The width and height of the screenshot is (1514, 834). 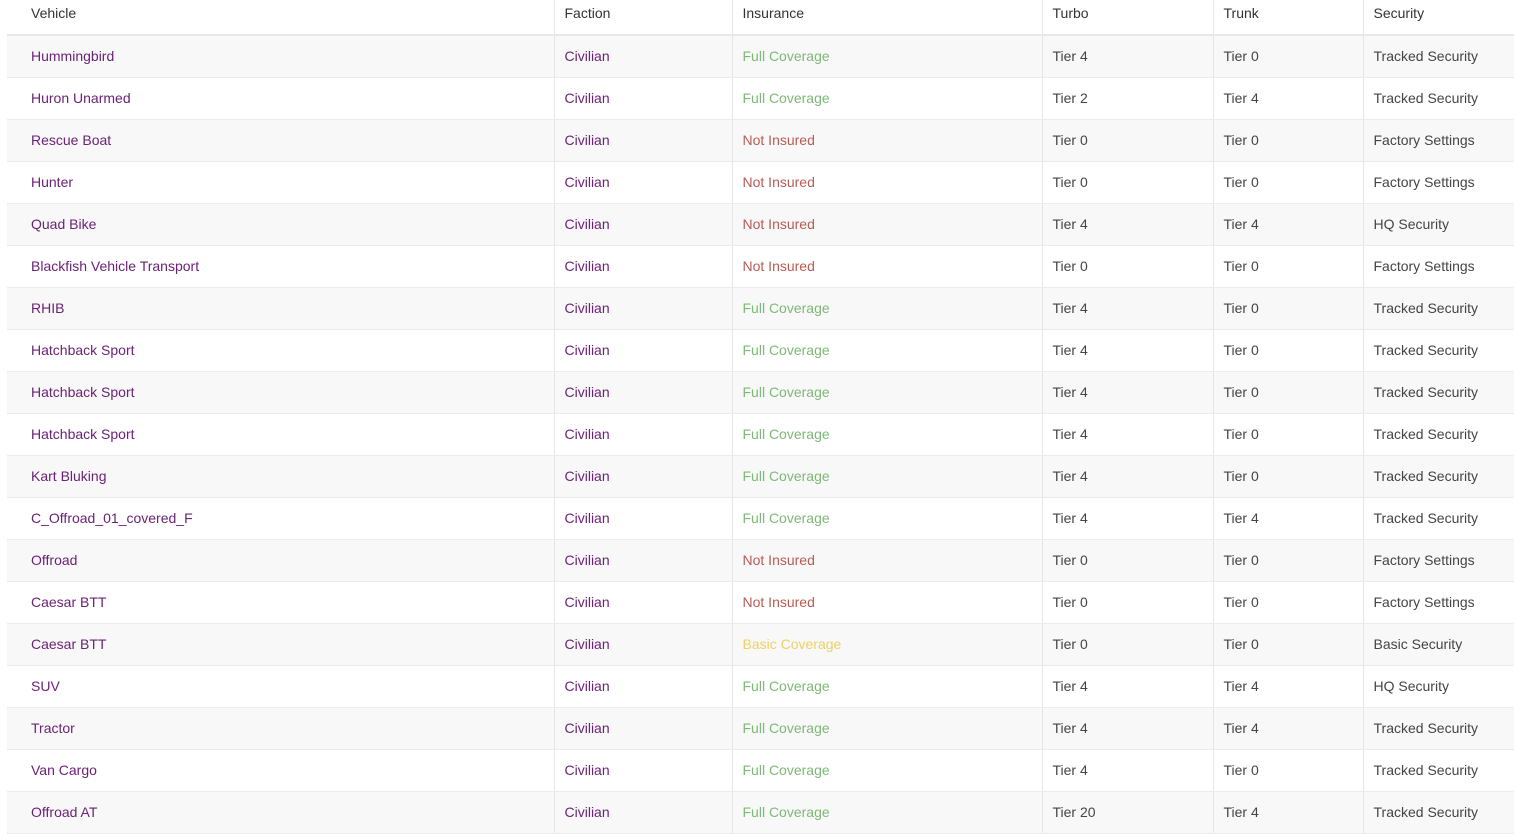 I want to click on column-header-turbo: Turbo, so click(x=1127, y=18).